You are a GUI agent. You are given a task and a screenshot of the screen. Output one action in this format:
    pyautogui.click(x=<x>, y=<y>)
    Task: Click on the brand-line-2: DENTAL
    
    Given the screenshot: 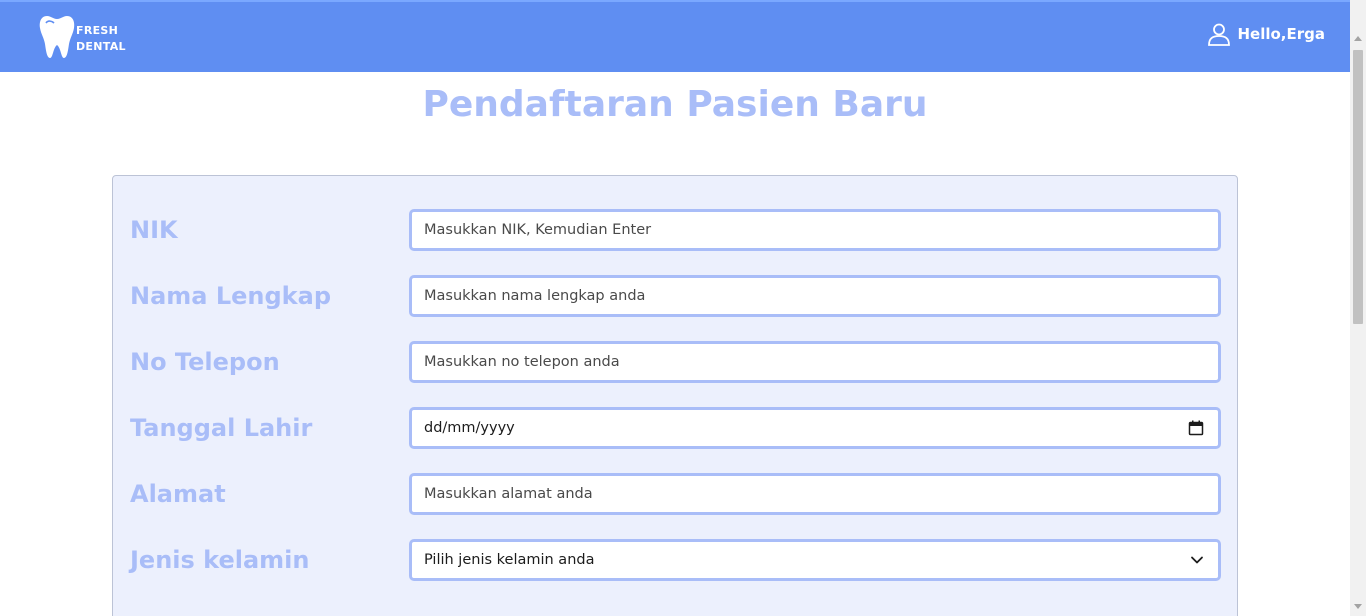 What is the action you would take?
    pyautogui.click(x=101, y=46)
    